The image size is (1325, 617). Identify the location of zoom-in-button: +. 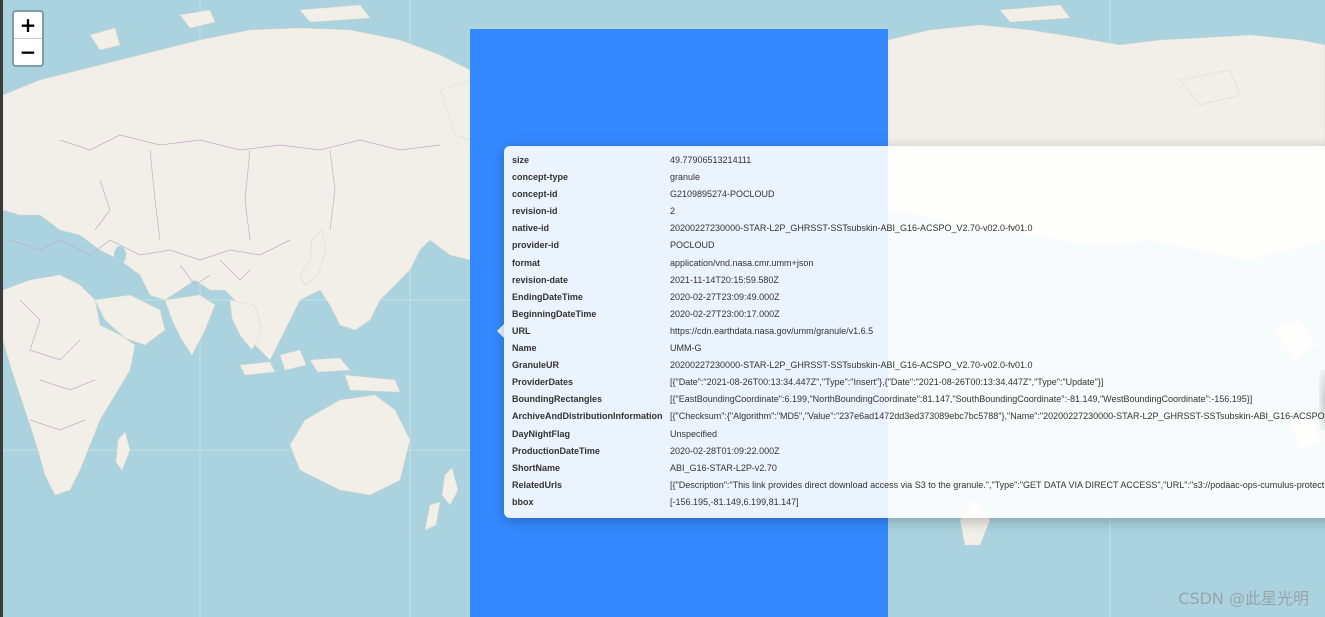
(28, 25).